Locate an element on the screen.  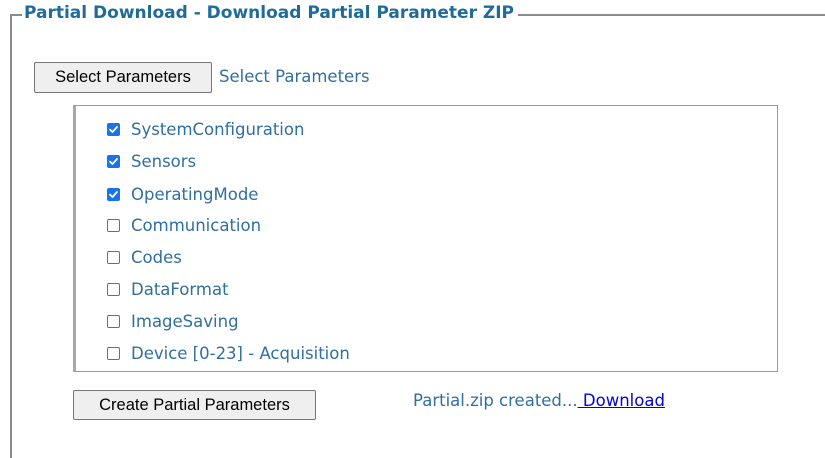
param-item-operatingmode: OperatingMode is located at coordinates (182, 194).